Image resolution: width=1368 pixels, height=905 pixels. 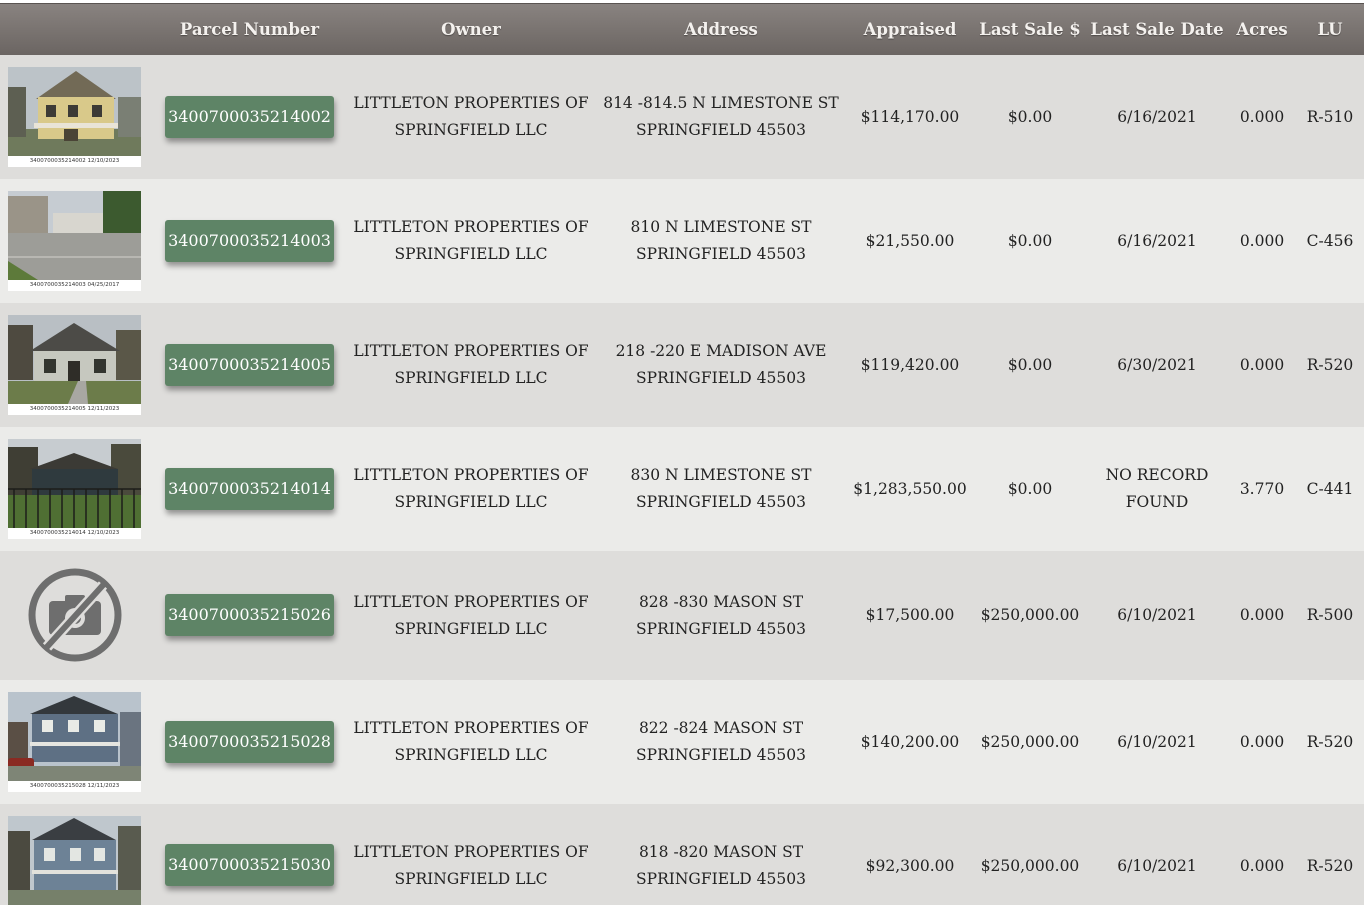 What do you see at coordinates (910, 116) in the screenshot?
I see `appraised-cell: $114,170.00` at bounding box center [910, 116].